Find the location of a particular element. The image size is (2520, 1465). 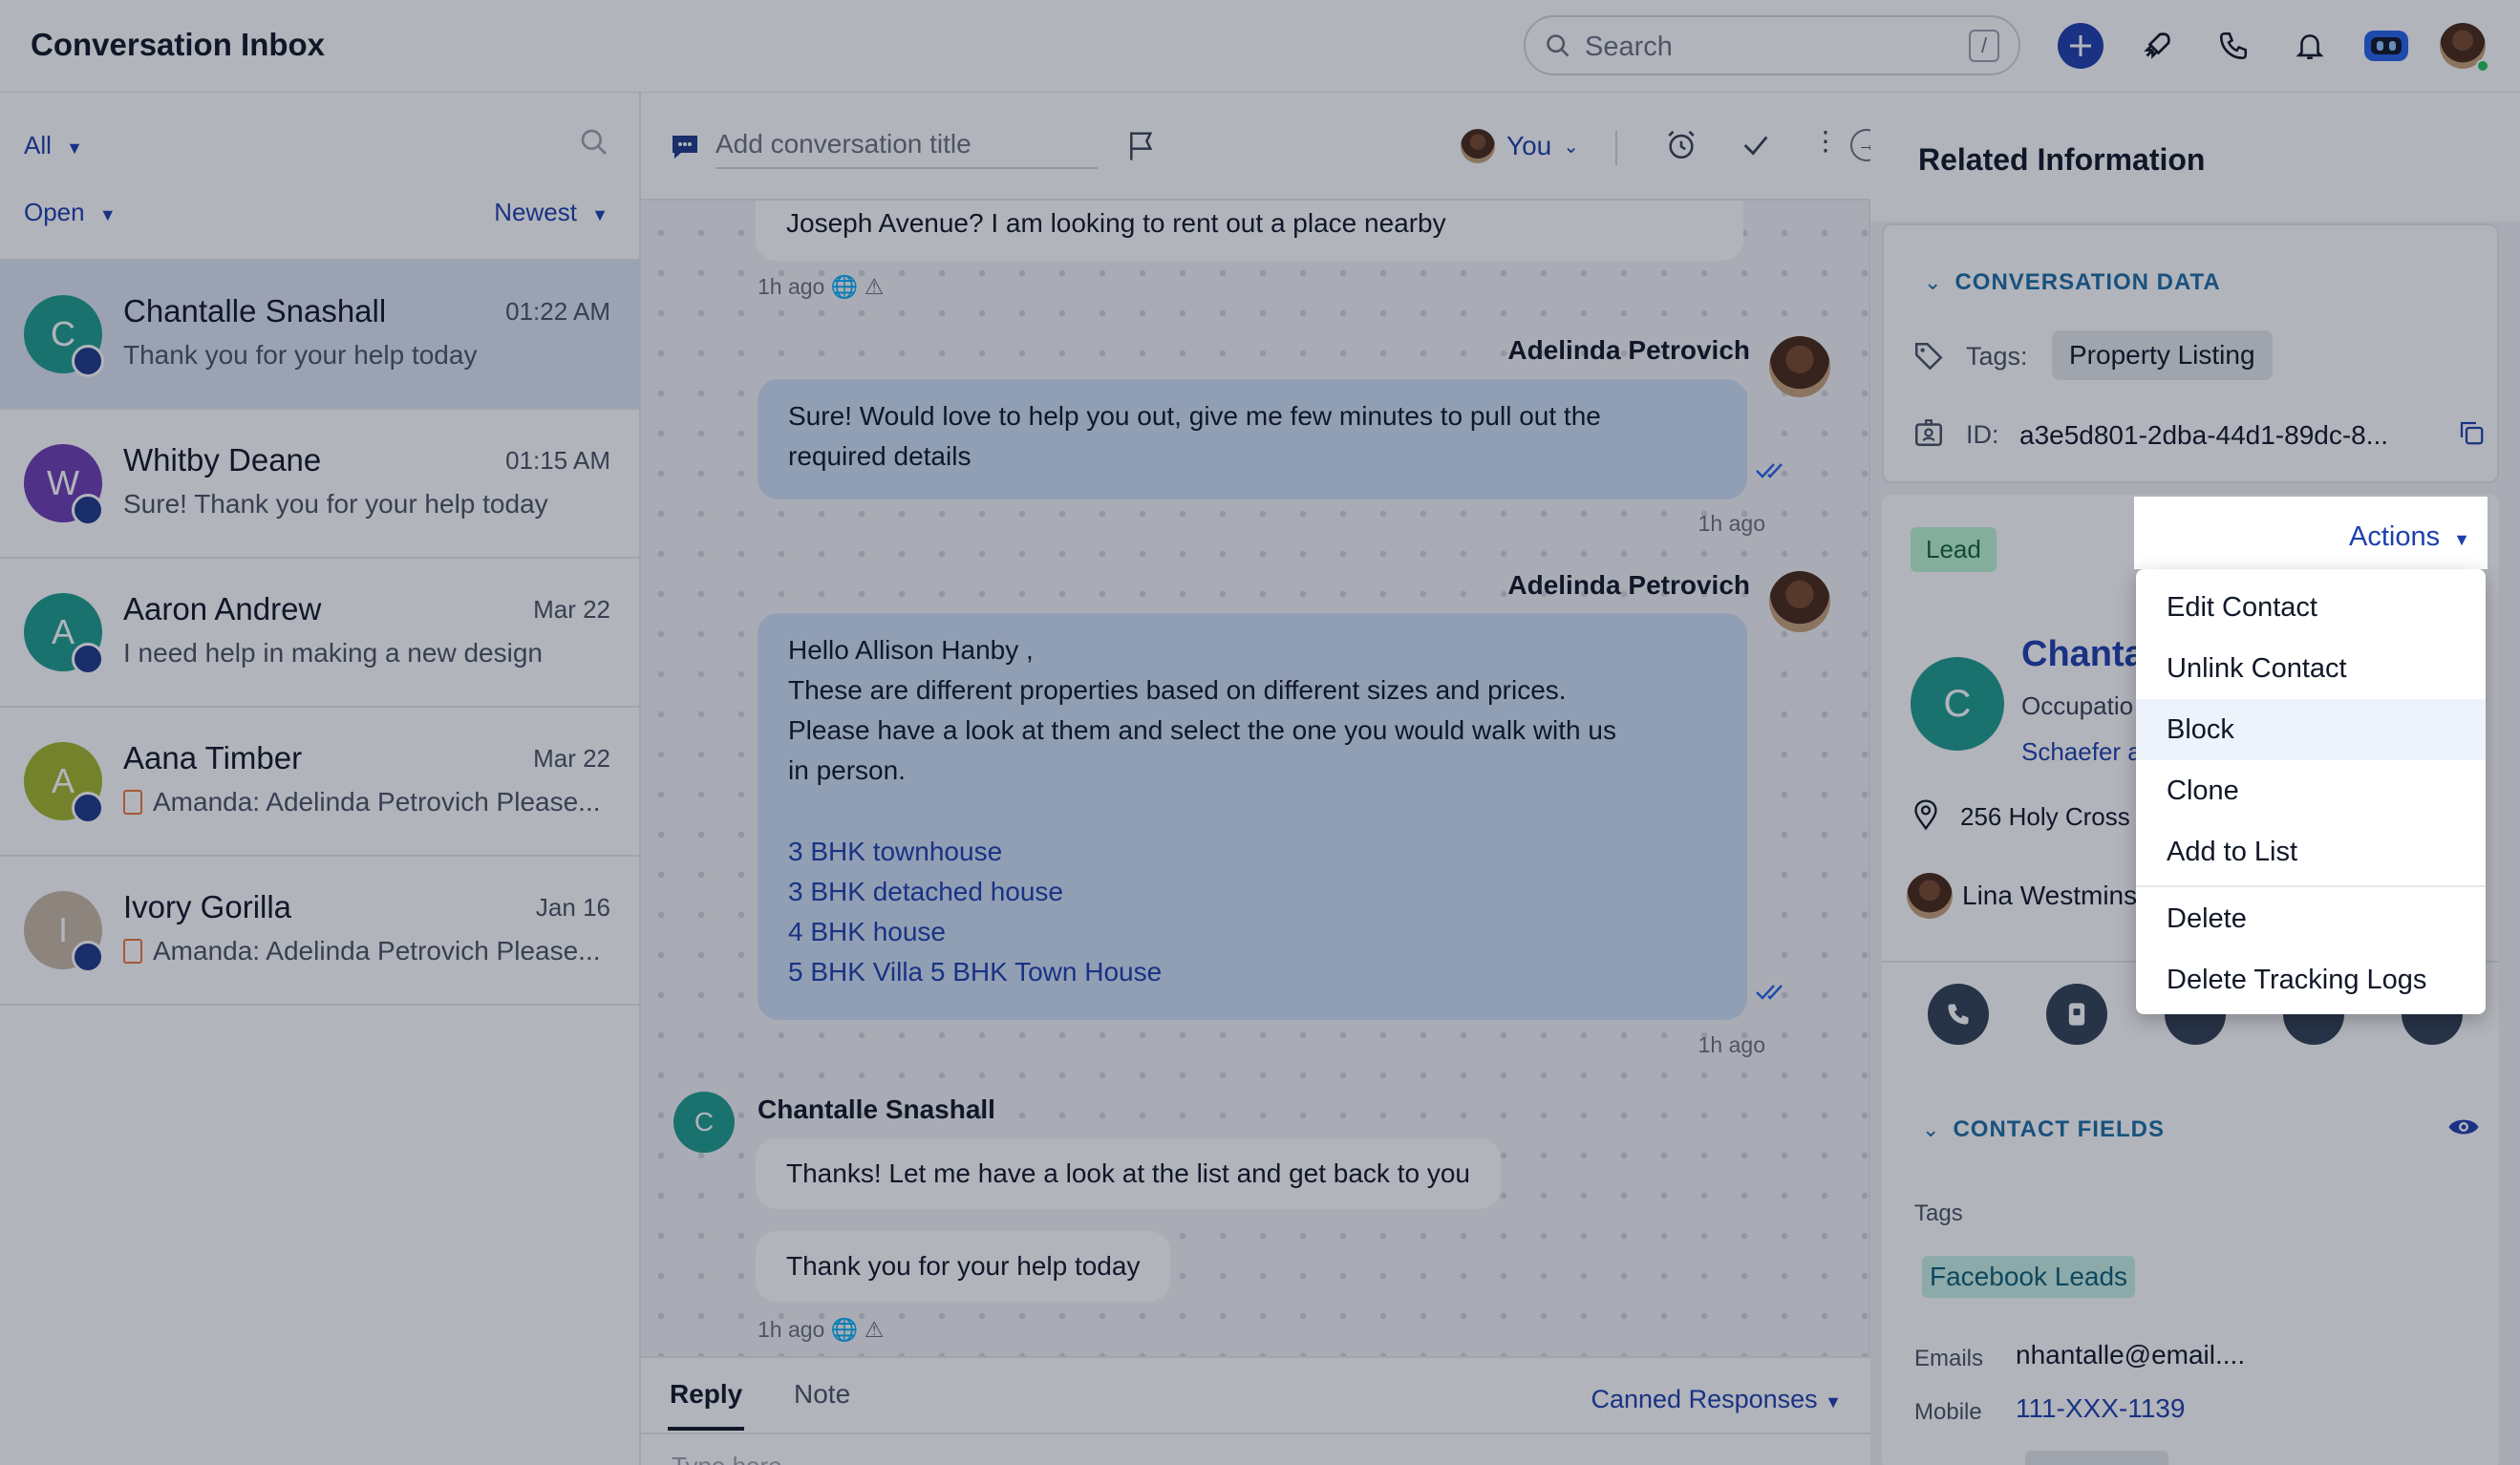

notifications-button is located at coordinates (2310, 46).